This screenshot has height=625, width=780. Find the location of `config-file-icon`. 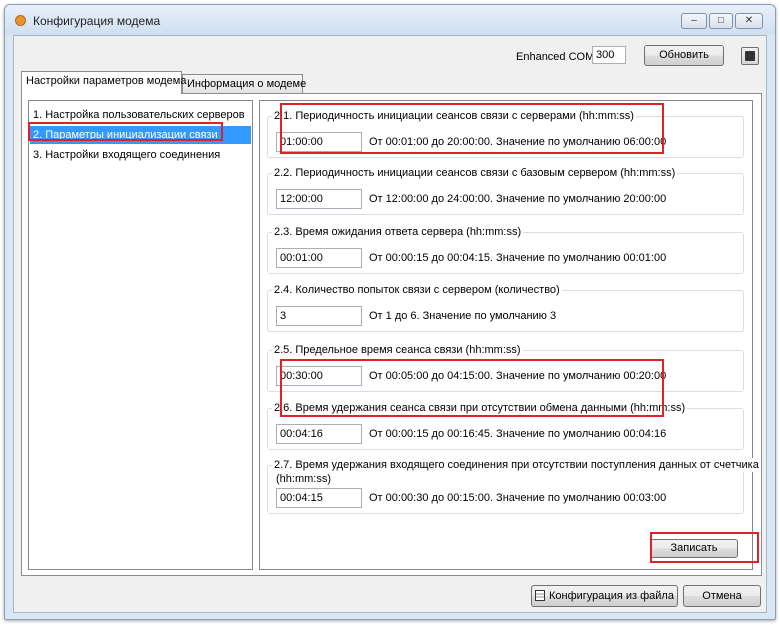

config-file-icon is located at coordinates (540, 595).